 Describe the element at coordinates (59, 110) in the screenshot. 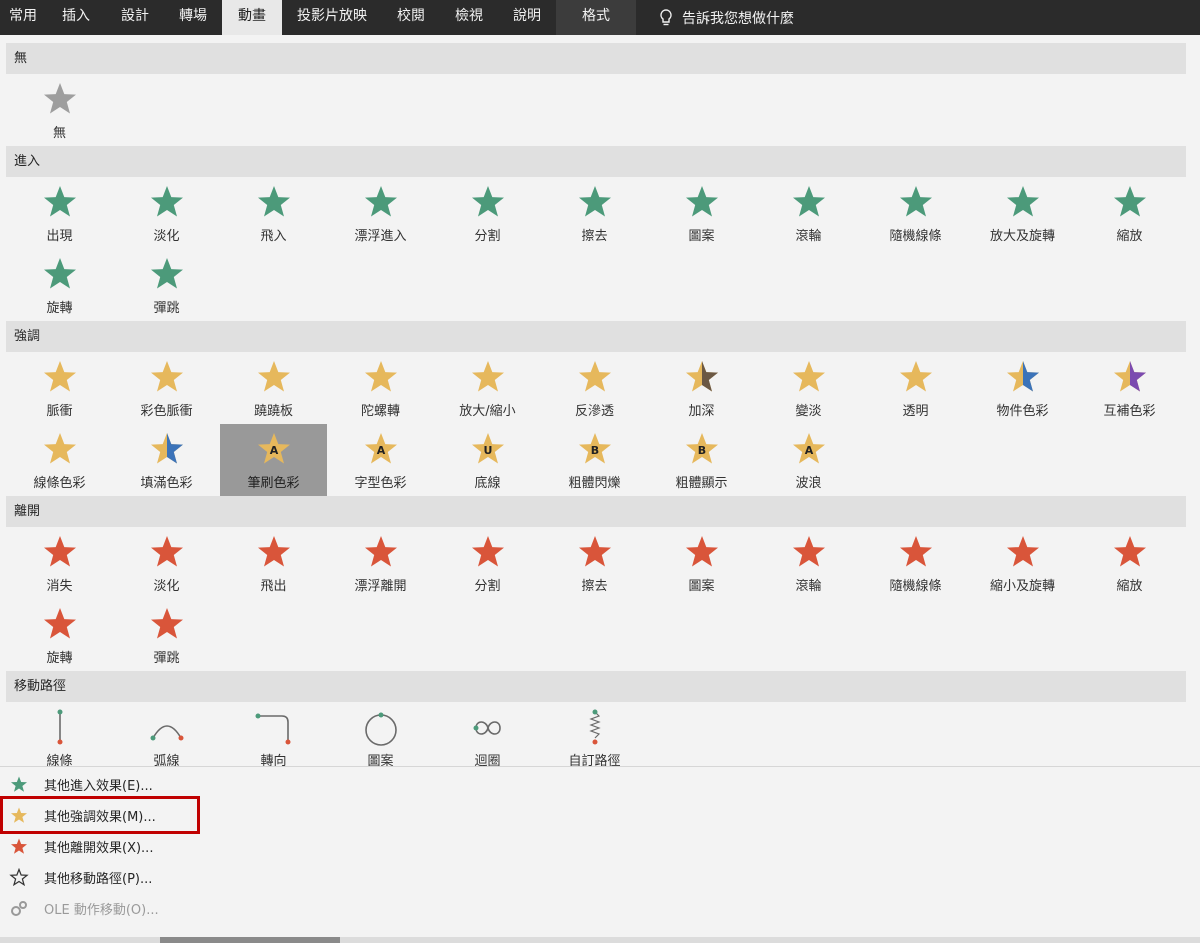

I see `effect-item-none: 無` at that location.